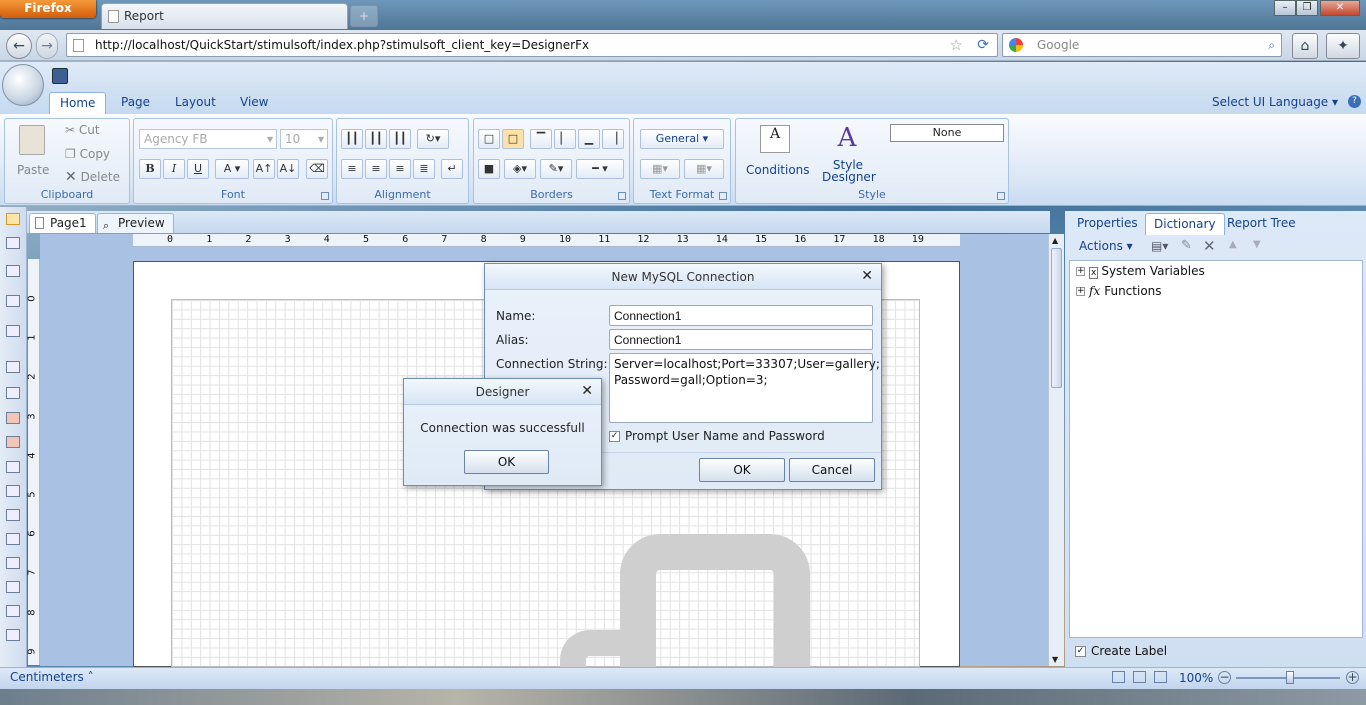 Image resolution: width=1366 pixels, height=705 pixels. What do you see at coordinates (135, 103) in the screenshot?
I see `tab-page: Page` at bounding box center [135, 103].